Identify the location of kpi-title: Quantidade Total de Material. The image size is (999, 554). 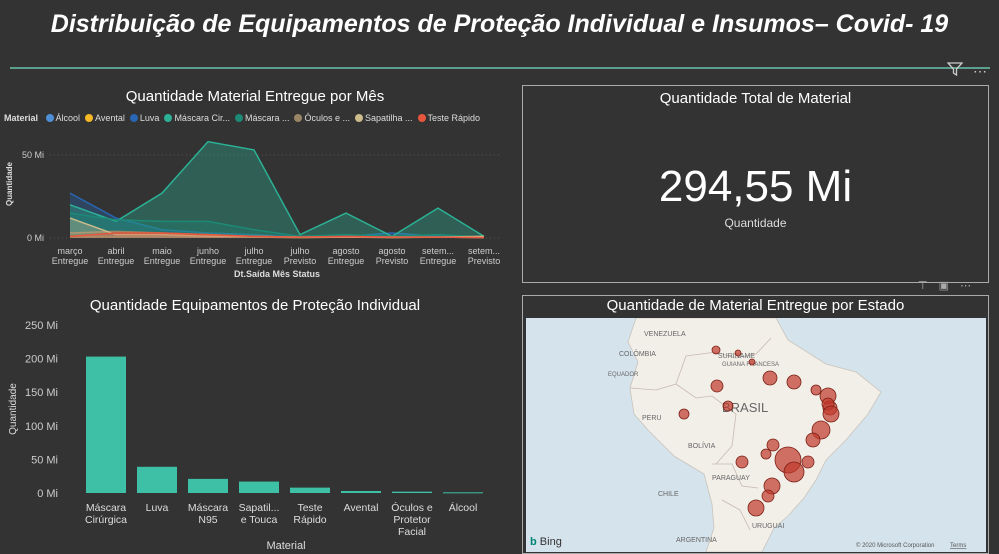
(755, 98).